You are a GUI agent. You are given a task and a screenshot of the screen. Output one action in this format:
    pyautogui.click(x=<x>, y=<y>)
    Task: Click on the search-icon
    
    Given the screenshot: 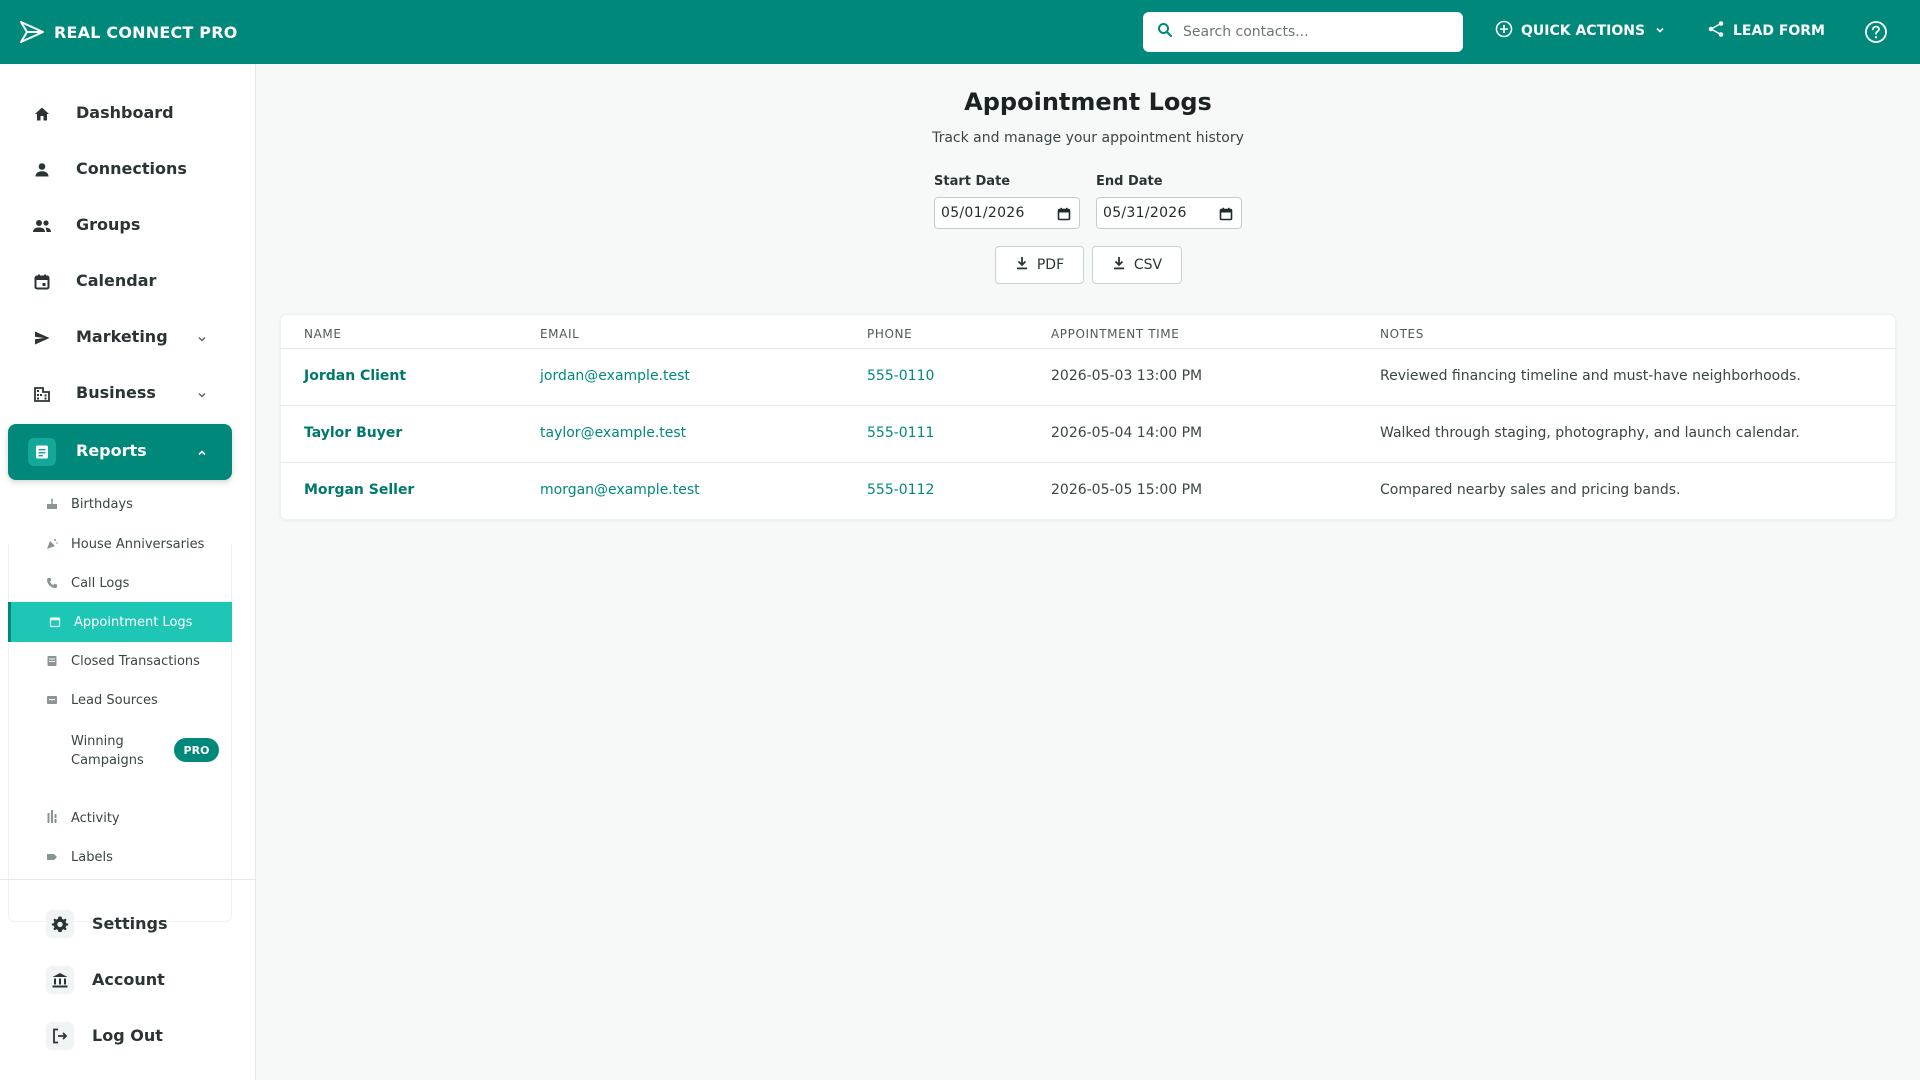 What is the action you would take?
    pyautogui.click(x=1165, y=32)
    